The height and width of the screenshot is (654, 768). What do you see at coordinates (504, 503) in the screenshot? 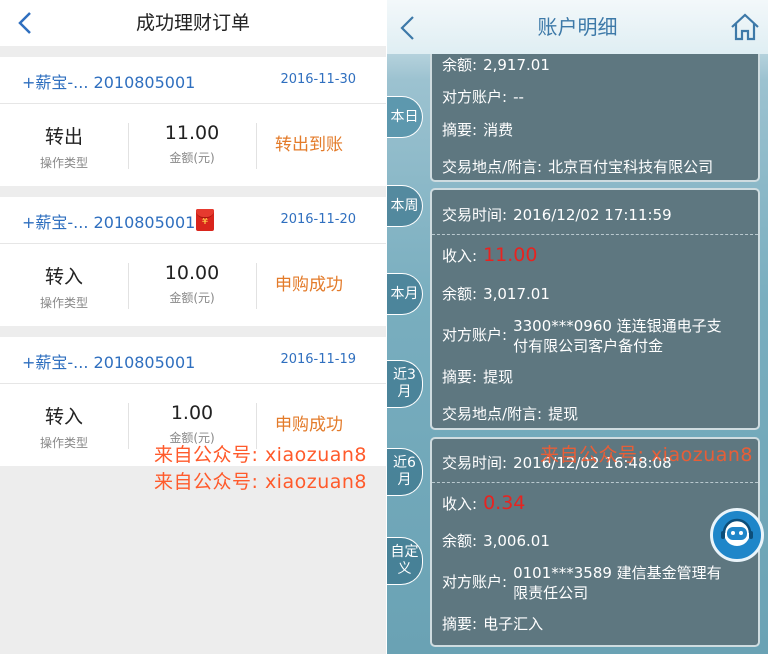
I see `income-value: 0.34` at bounding box center [504, 503].